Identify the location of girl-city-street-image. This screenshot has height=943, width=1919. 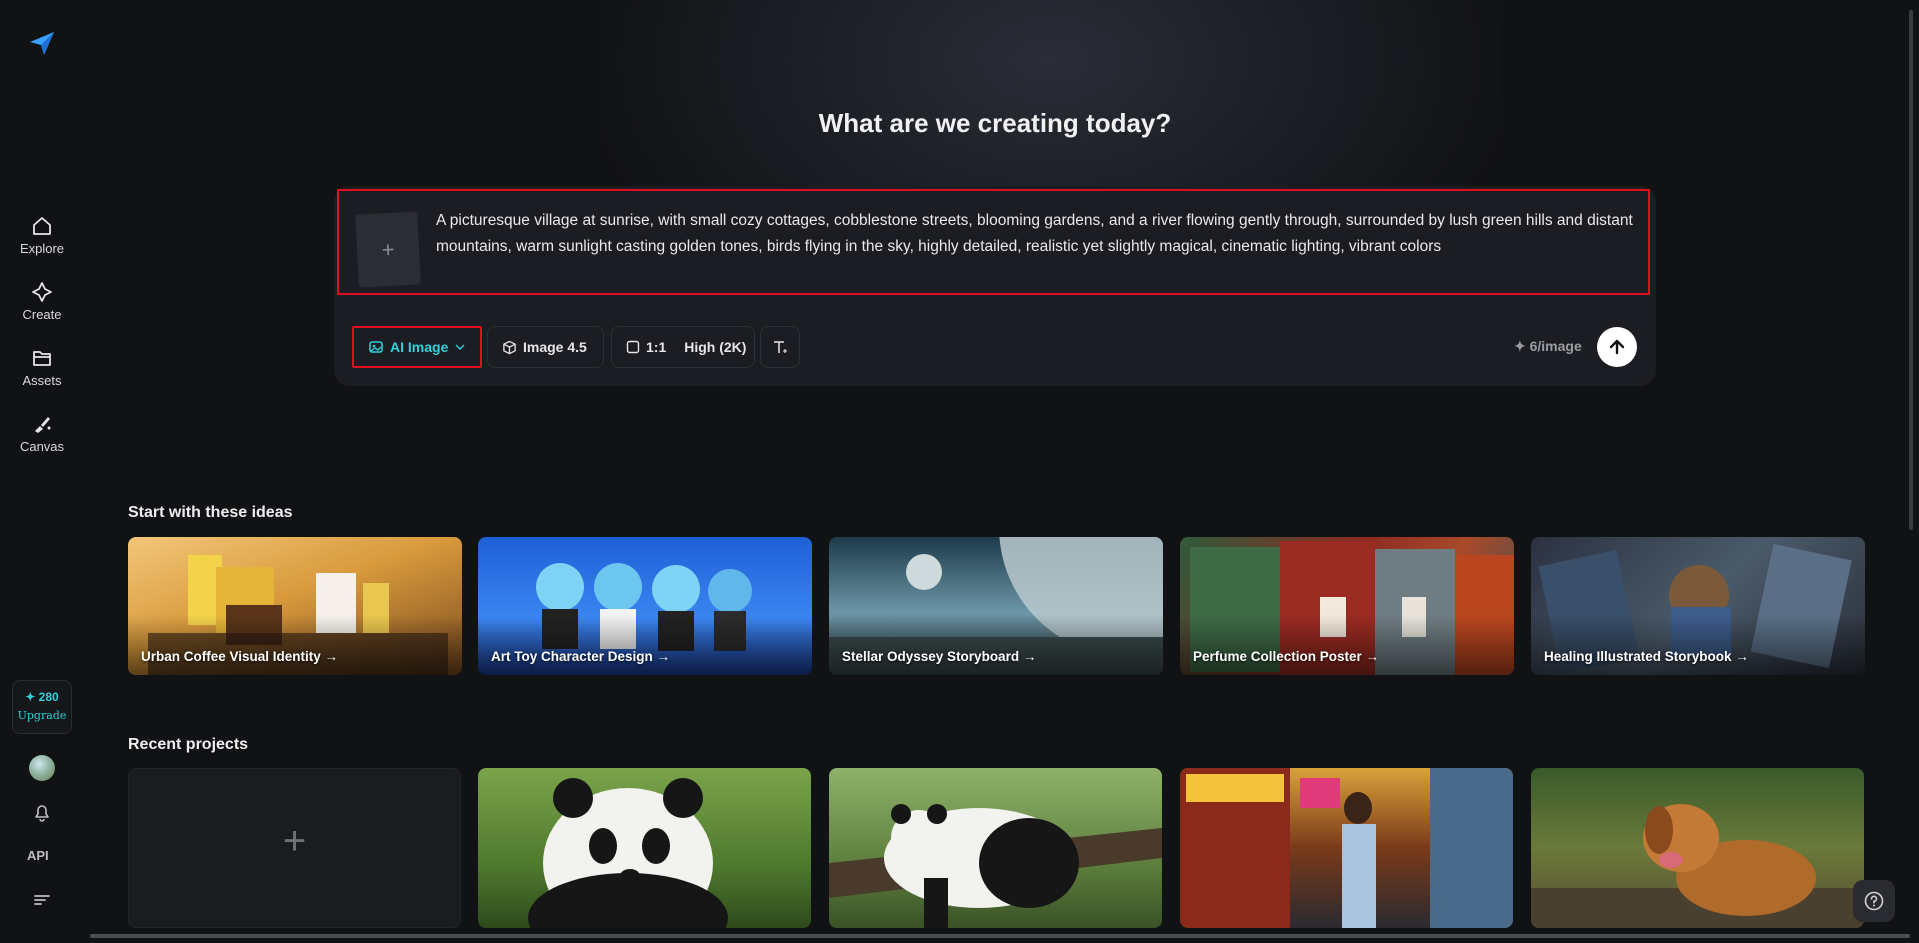
(1346, 848).